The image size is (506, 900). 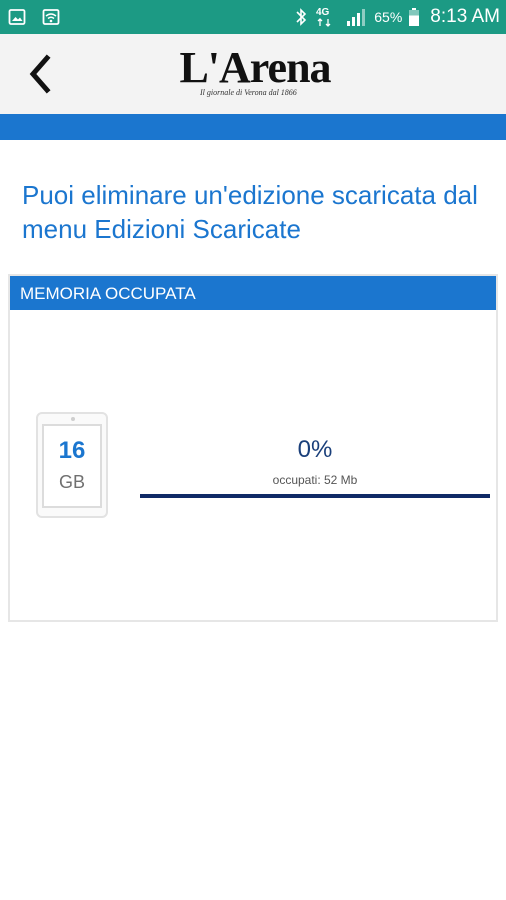 I want to click on header-accent-band, so click(x=253, y=127).